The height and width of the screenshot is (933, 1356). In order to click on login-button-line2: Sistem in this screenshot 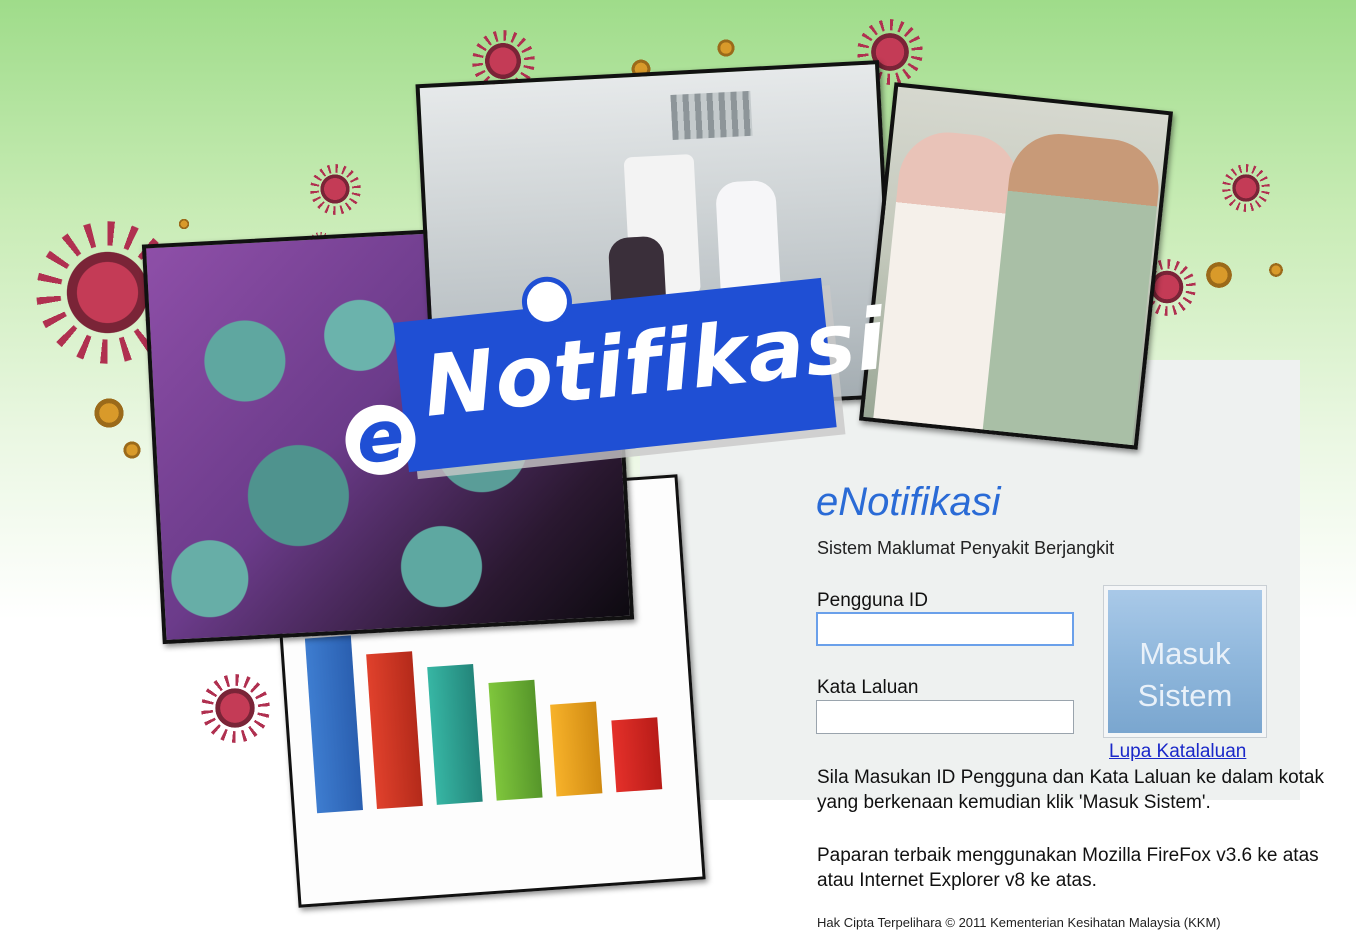, I will do `click(1185, 695)`.